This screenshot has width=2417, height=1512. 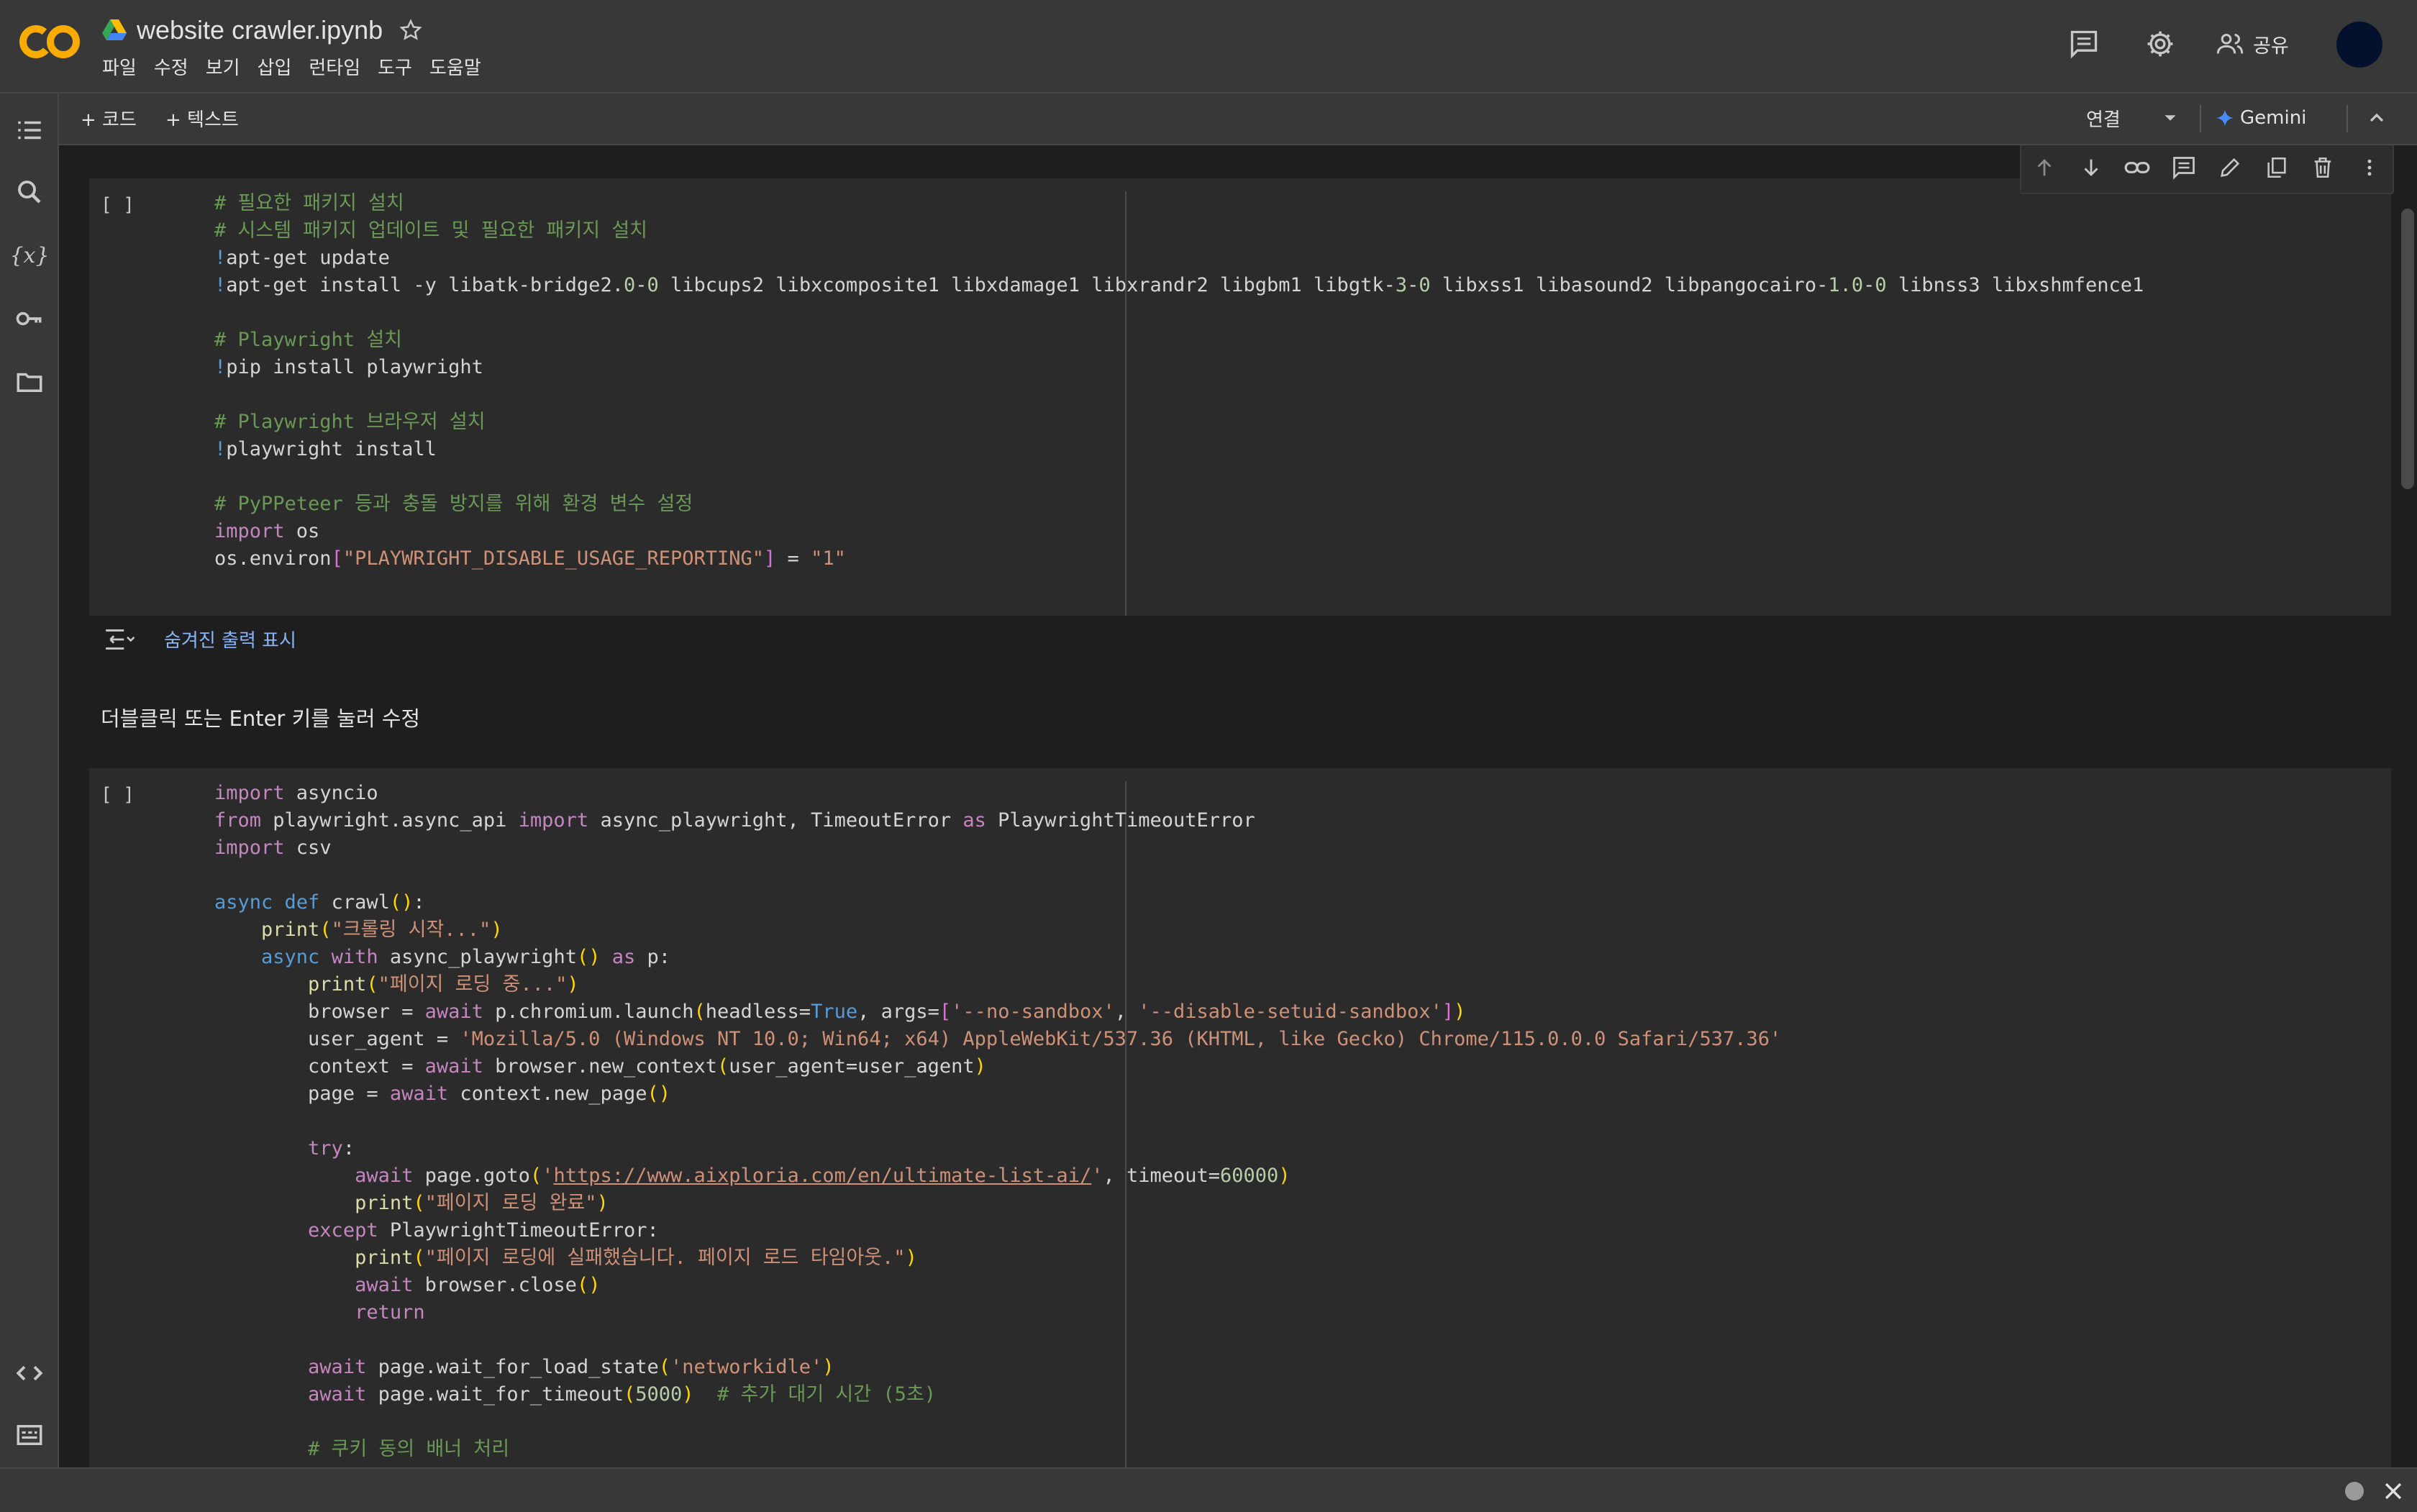 What do you see at coordinates (2407, 349) in the screenshot?
I see `scrollbar-thumb` at bounding box center [2407, 349].